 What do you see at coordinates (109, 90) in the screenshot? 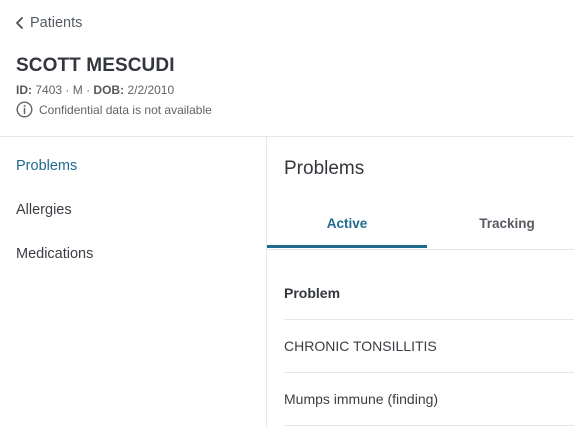
I see `dob-label: DOB:` at bounding box center [109, 90].